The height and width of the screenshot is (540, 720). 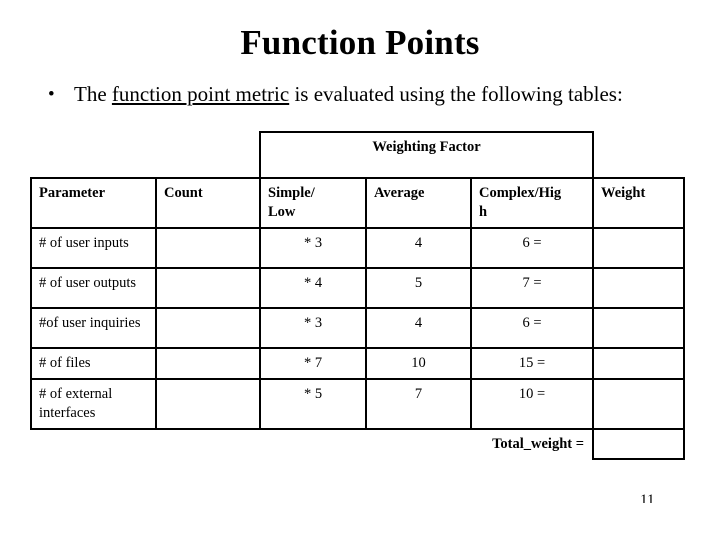 What do you see at coordinates (93, 203) in the screenshot?
I see `column-header-parameter: Parameter` at bounding box center [93, 203].